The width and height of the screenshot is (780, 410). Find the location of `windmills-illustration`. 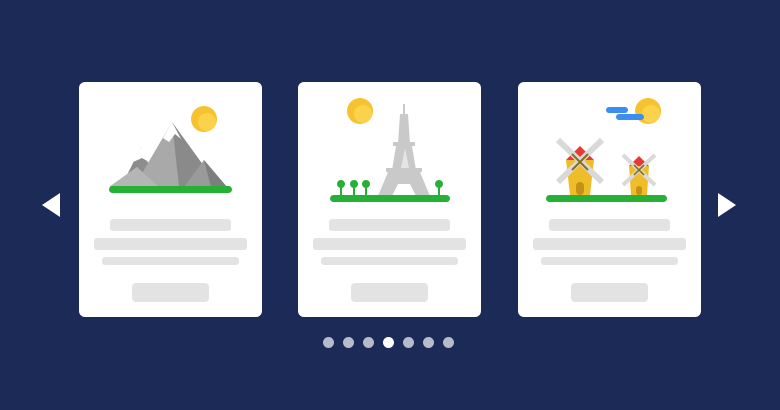

windmills-illustration is located at coordinates (606, 150).